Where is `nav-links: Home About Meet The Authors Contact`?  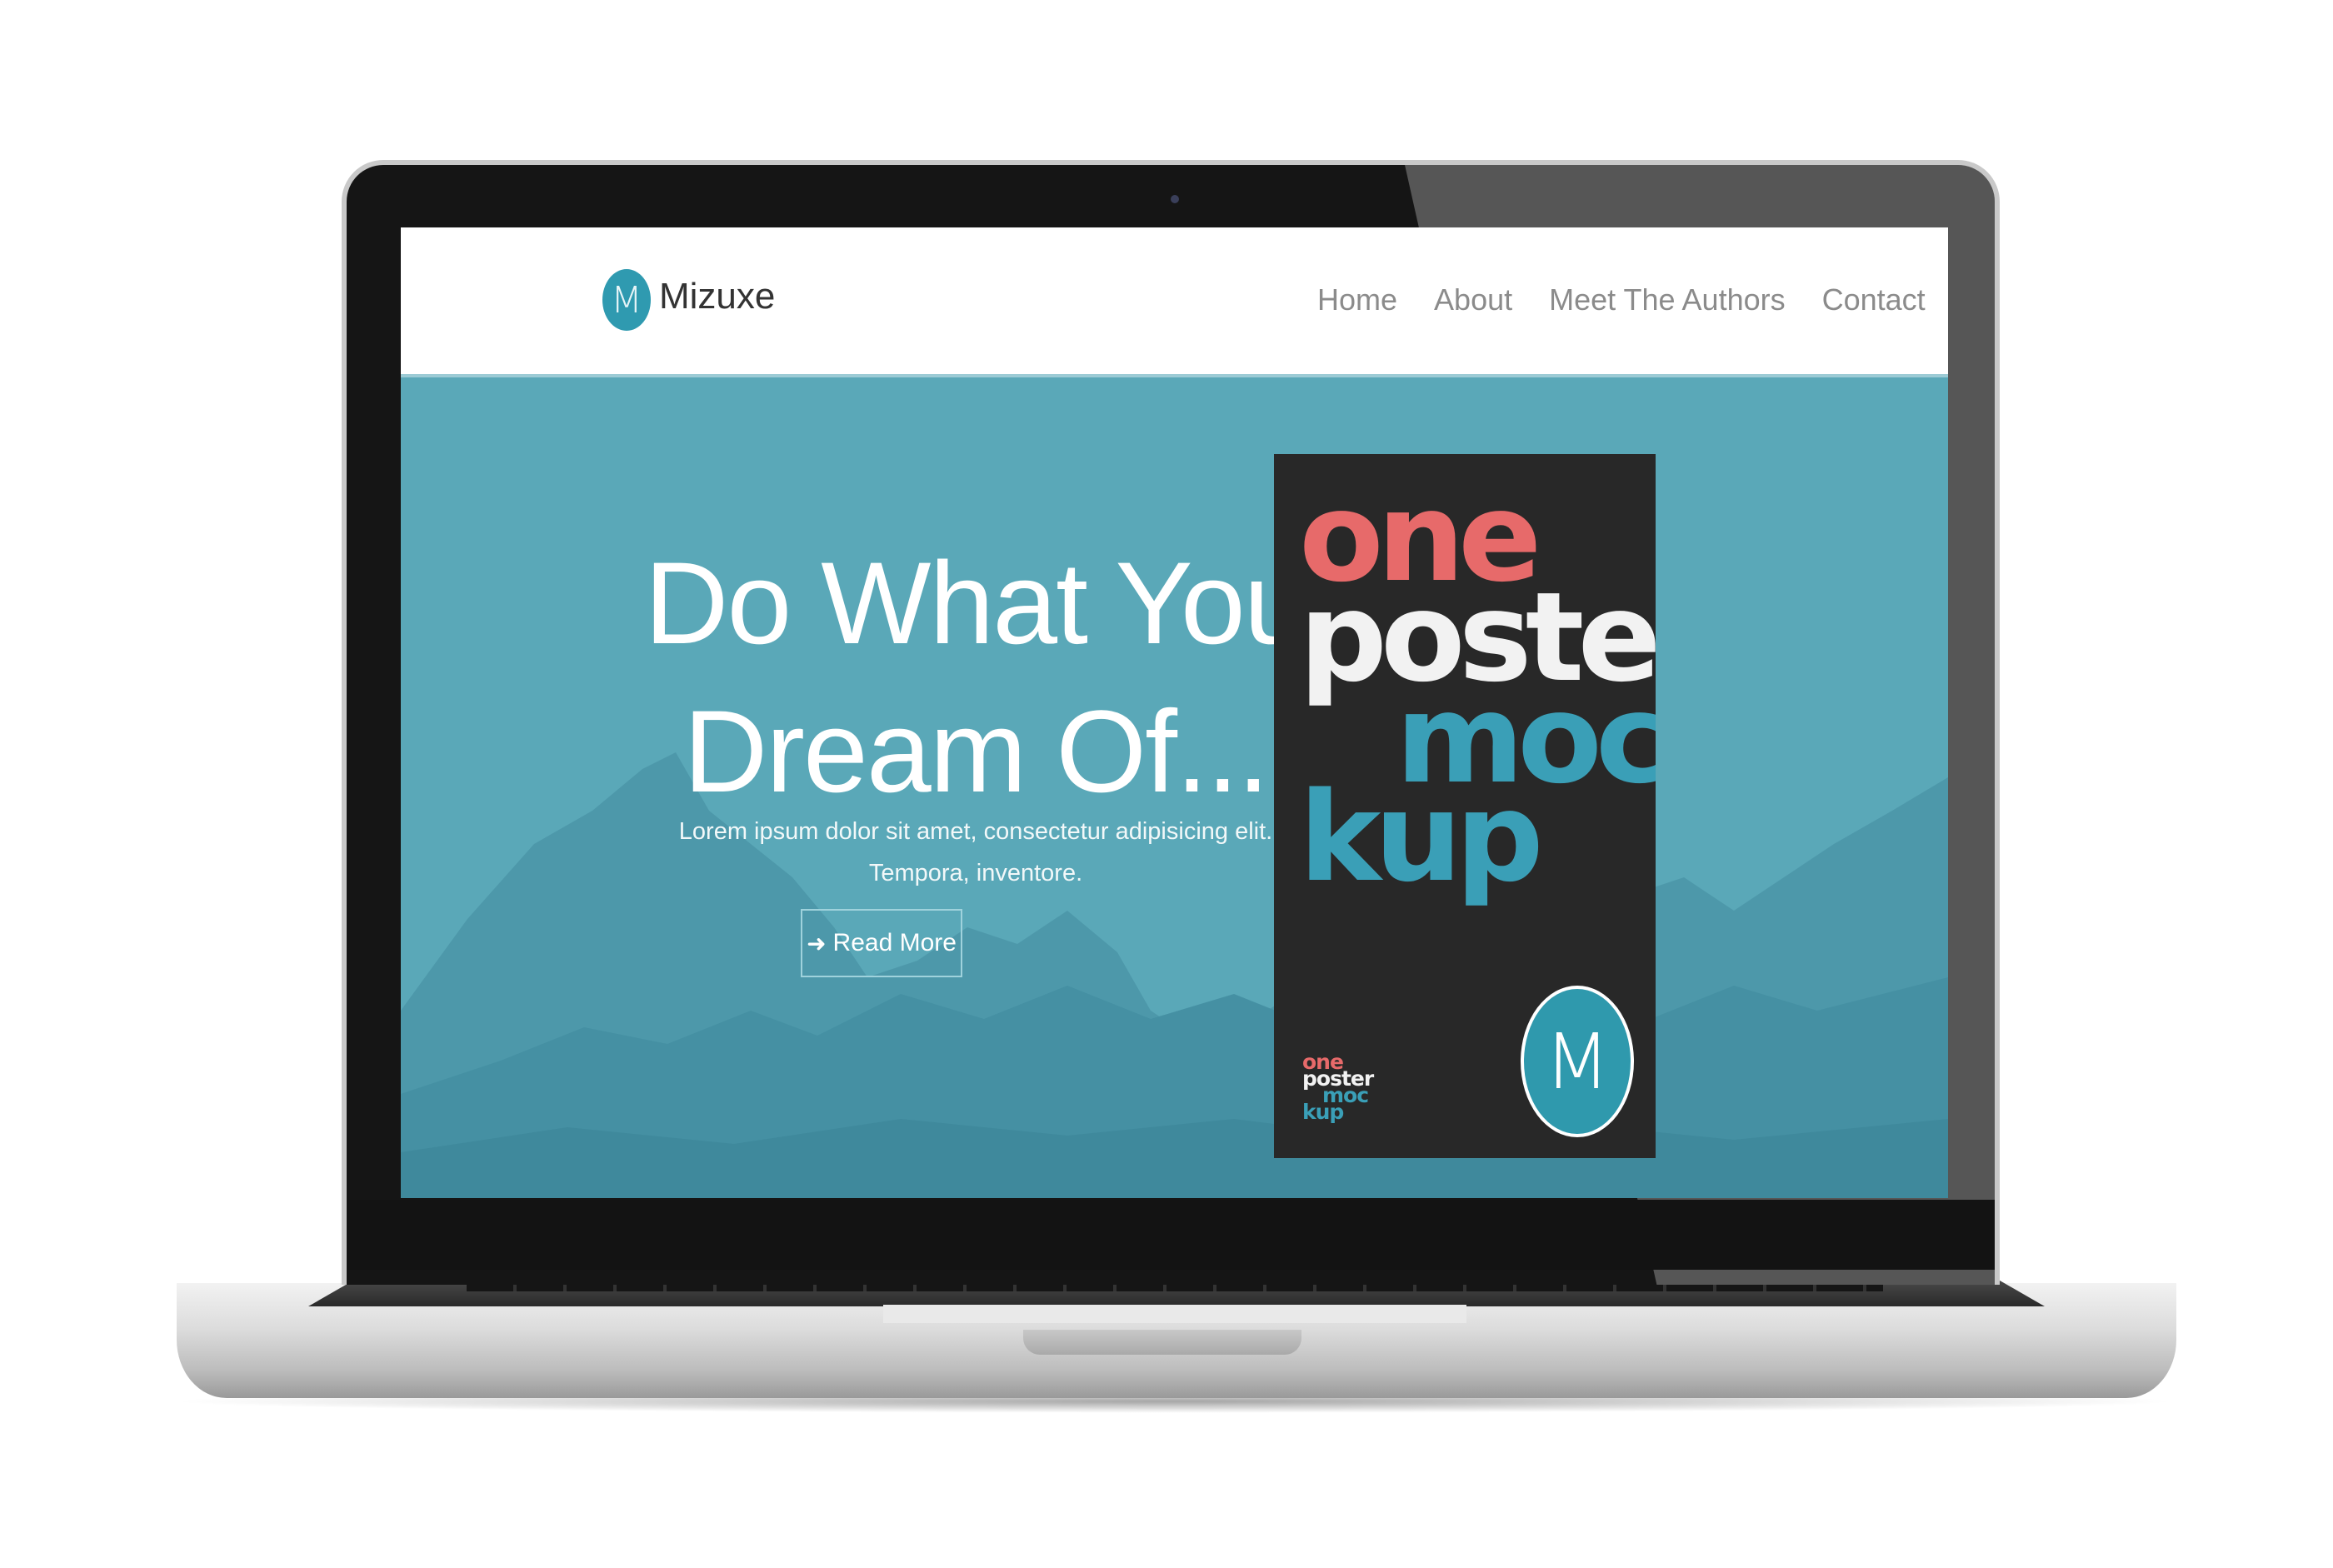 nav-links: Home About Meet The Authors Contact is located at coordinates (1622, 304).